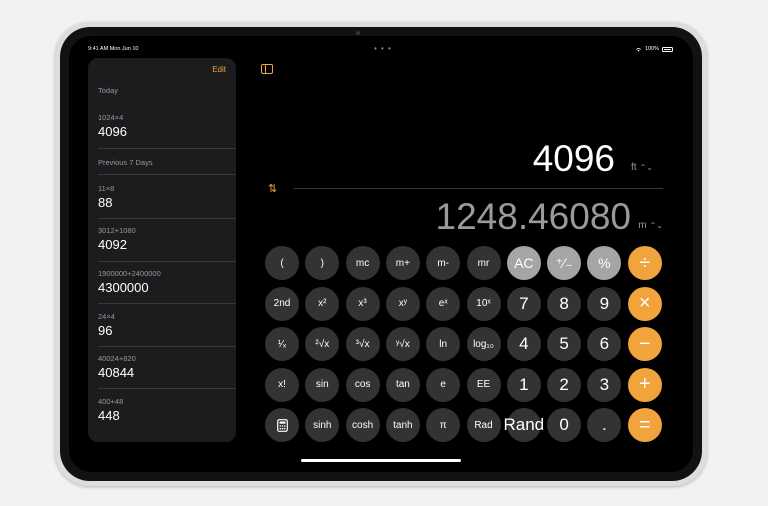 This screenshot has height=506, width=768. I want to click on history-result: 40844, so click(116, 372).